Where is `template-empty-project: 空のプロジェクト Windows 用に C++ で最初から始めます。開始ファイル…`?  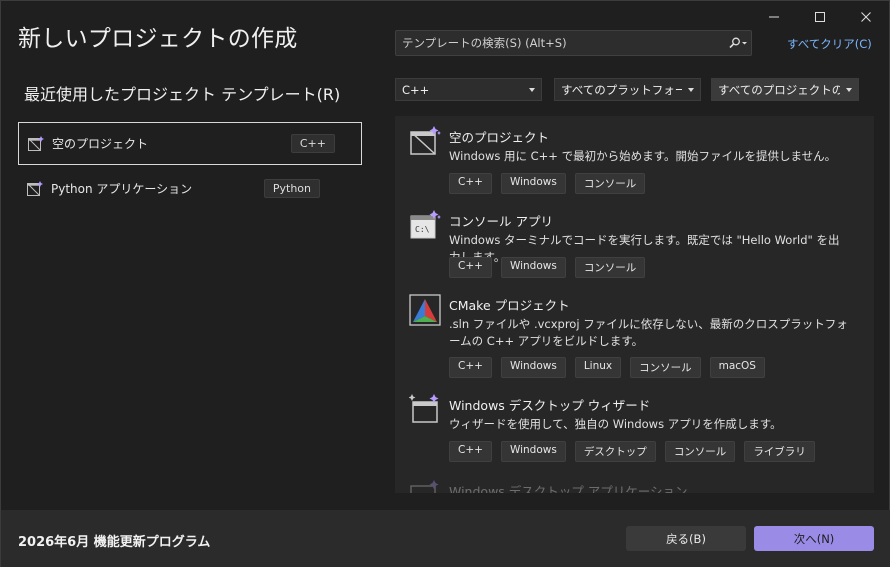 template-empty-project: 空のプロジェクト Windows 用に C++ で最初から始めます。開始ファイル… is located at coordinates (634, 158).